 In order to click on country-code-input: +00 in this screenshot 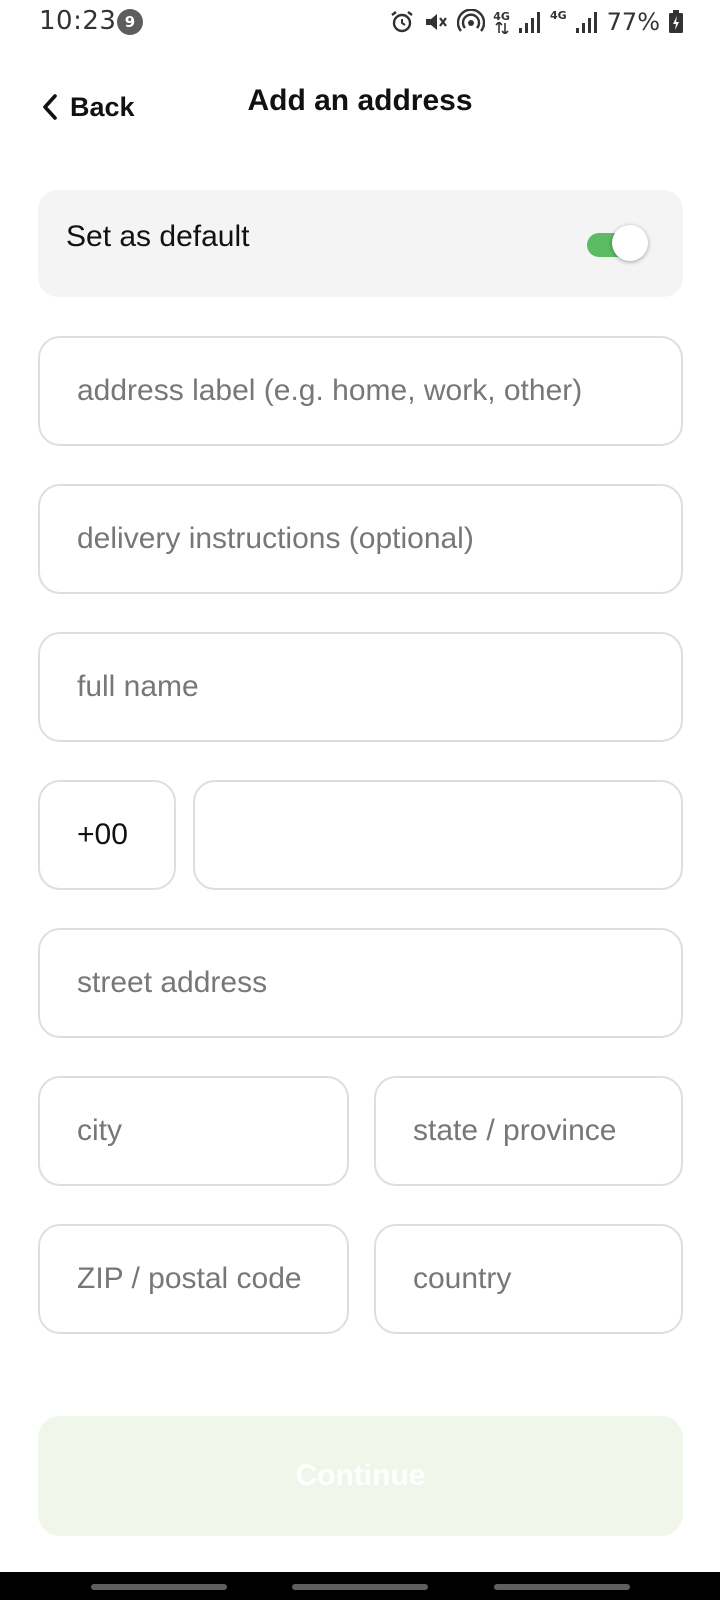, I will do `click(107, 835)`.